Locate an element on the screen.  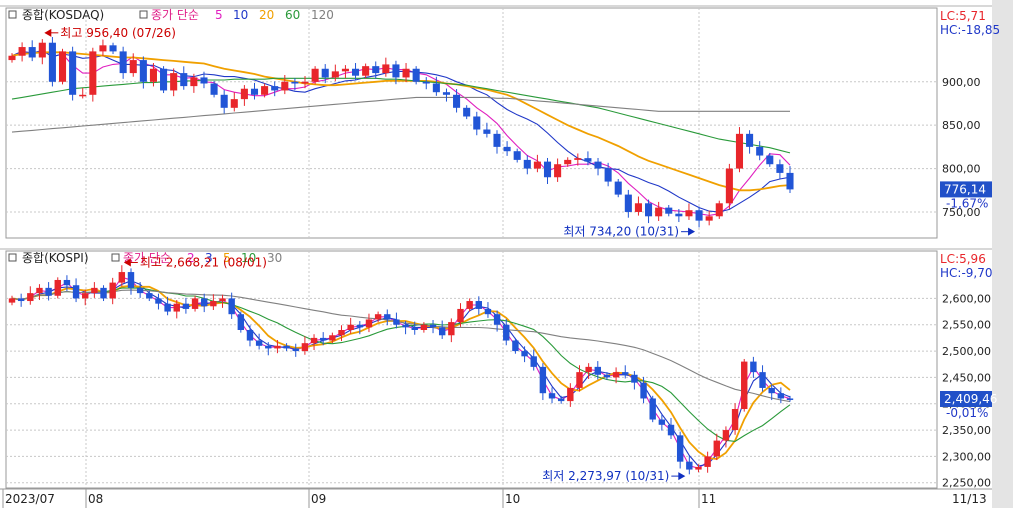
kosdaq-ma-legend-checkbox is located at coordinates (143, 14).